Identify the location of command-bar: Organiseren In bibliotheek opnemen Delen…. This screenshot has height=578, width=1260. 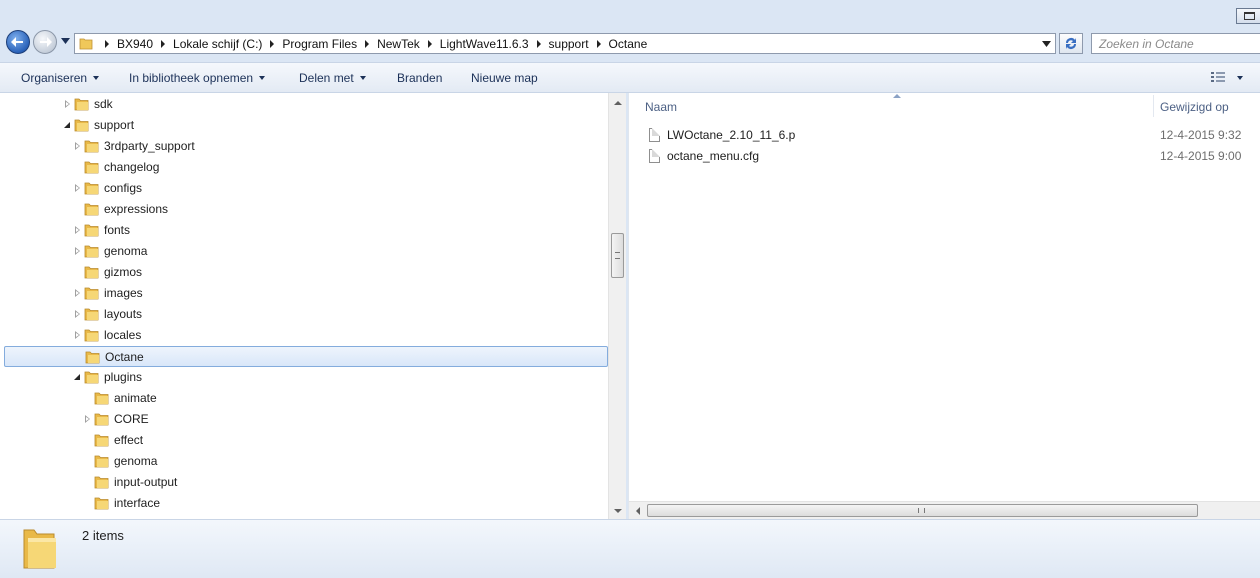
(630, 77).